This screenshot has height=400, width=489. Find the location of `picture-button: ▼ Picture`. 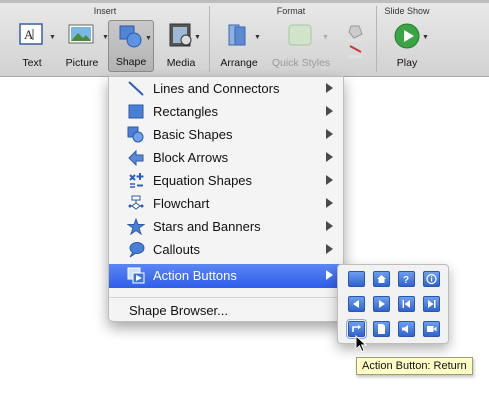

picture-button: ▼ Picture is located at coordinates (83, 46).